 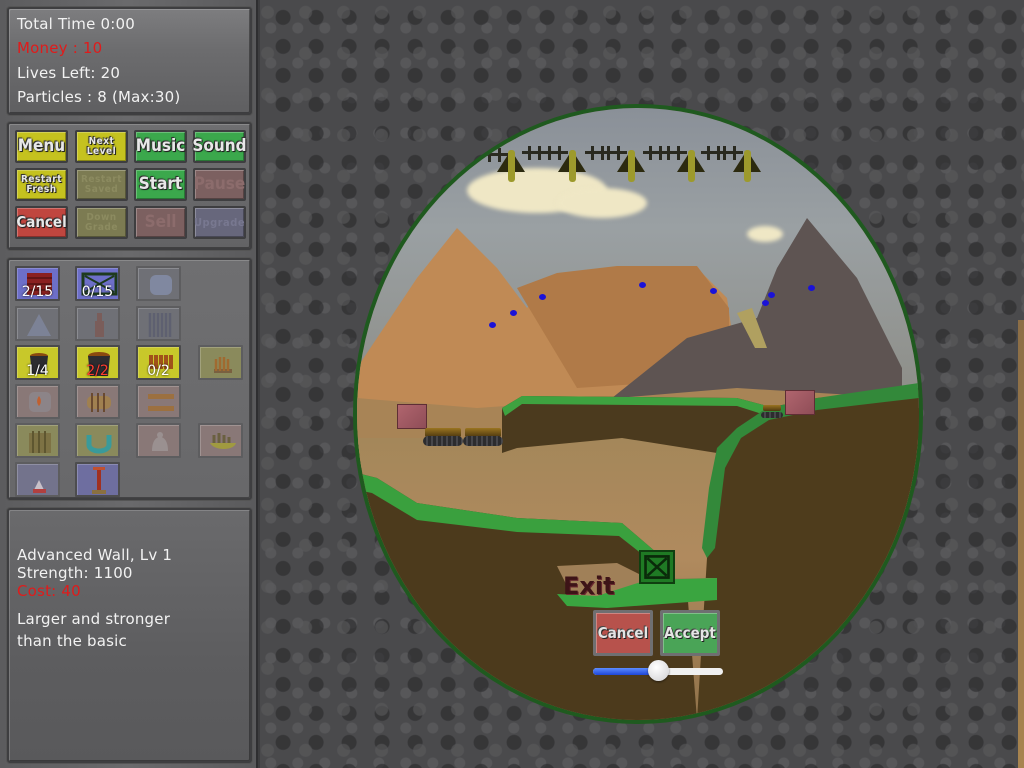 I want to click on x-crate-icon, so click(x=657, y=567).